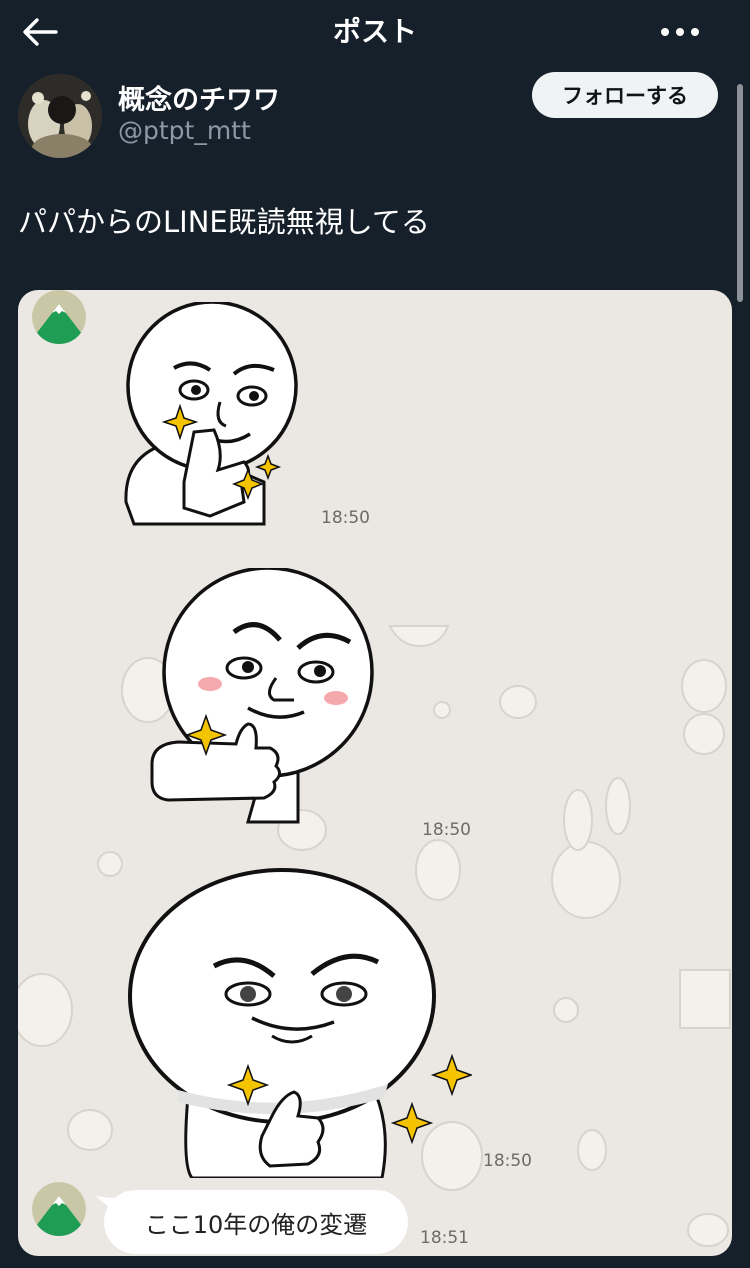 This screenshot has height=1268, width=750. I want to click on follow-button: フォローする, so click(625, 95).